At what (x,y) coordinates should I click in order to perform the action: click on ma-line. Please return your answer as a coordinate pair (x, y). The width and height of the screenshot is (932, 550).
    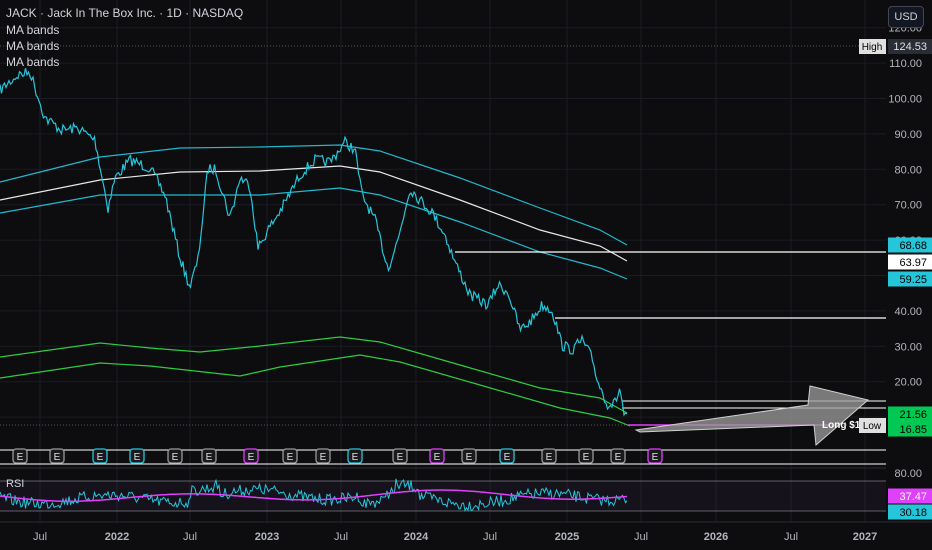
    Looking at the image, I should click on (314, 213).